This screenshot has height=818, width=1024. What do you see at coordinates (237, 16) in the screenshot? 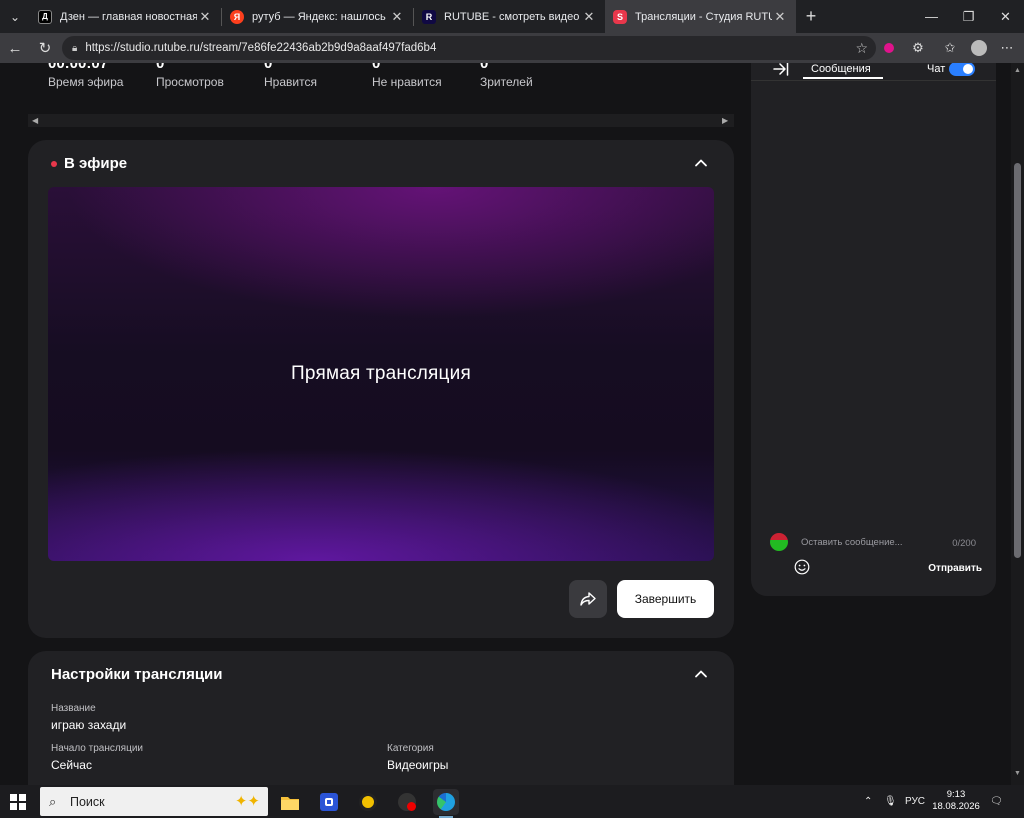
I see `yandex-favicon-icon: Я` at bounding box center [237, 16].